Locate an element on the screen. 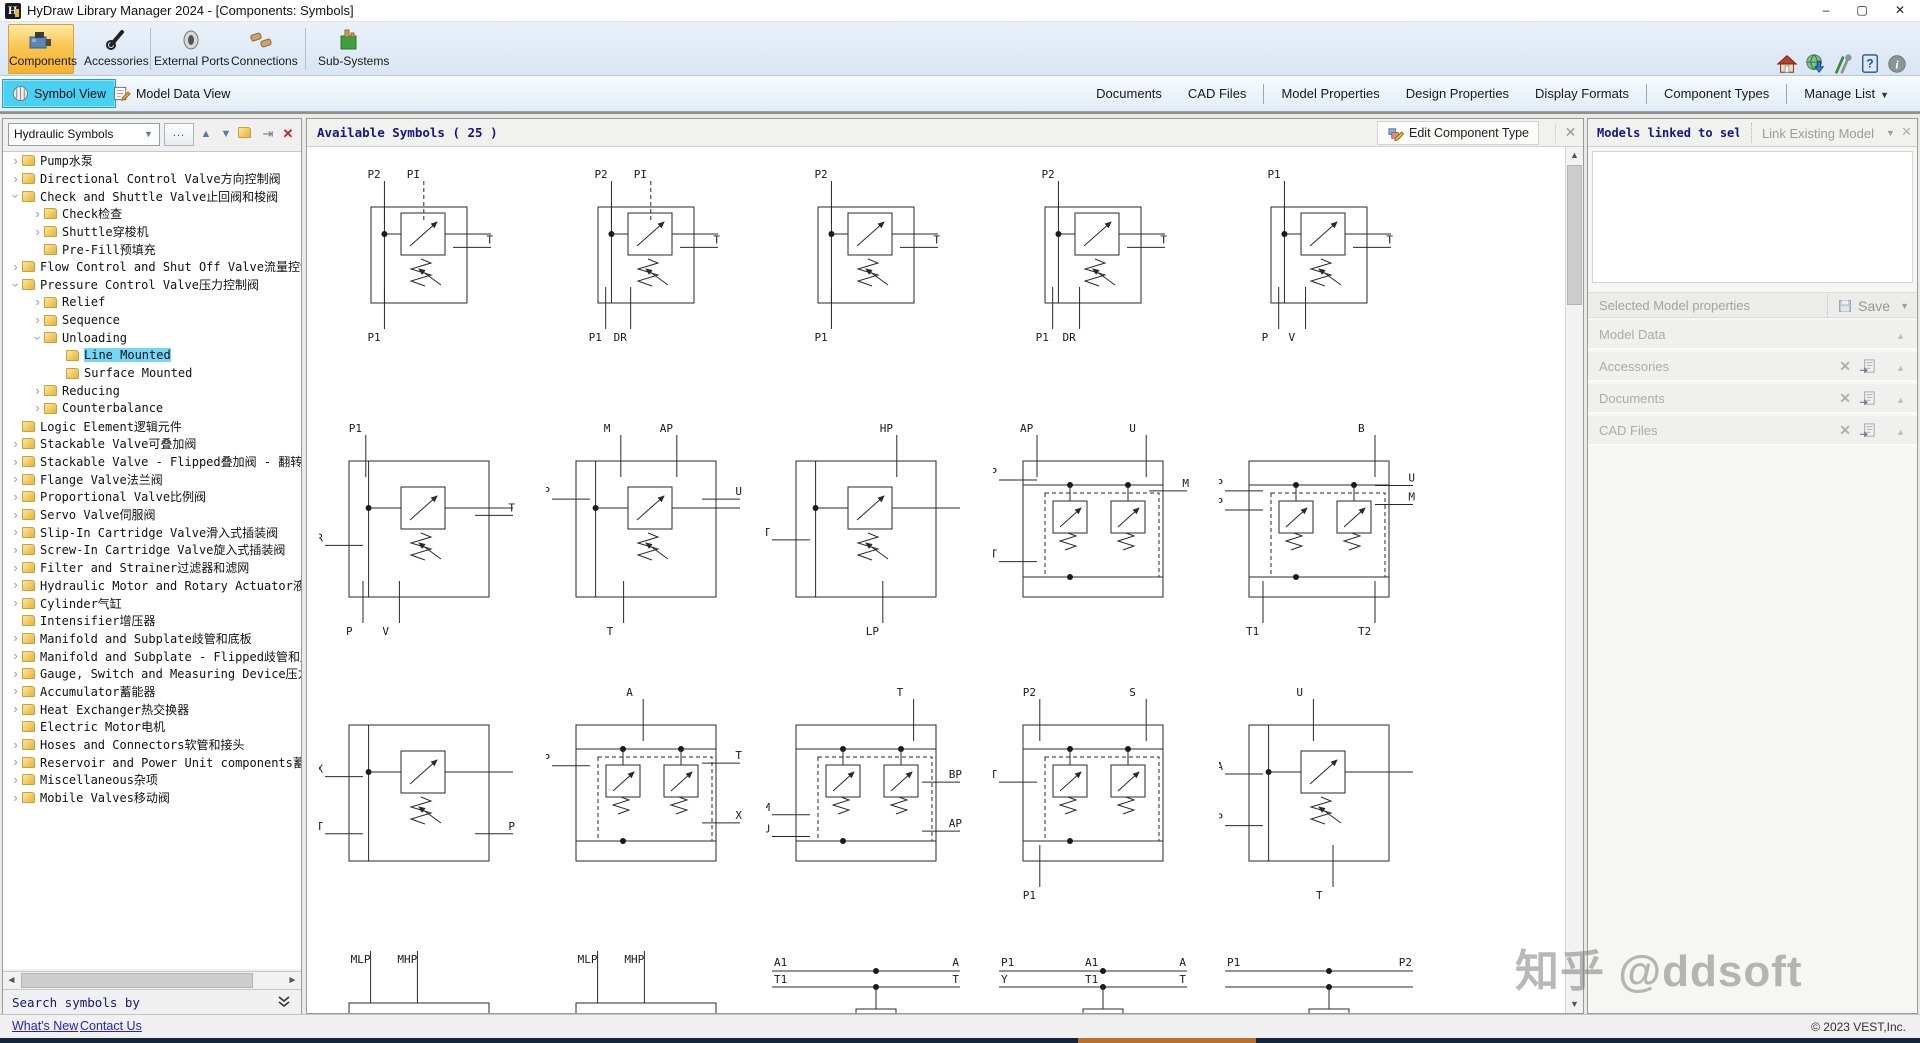 This screenshot has height=1043, width=1920. tab-model-data-view: Model Data View is located at coordinates (171, 93).